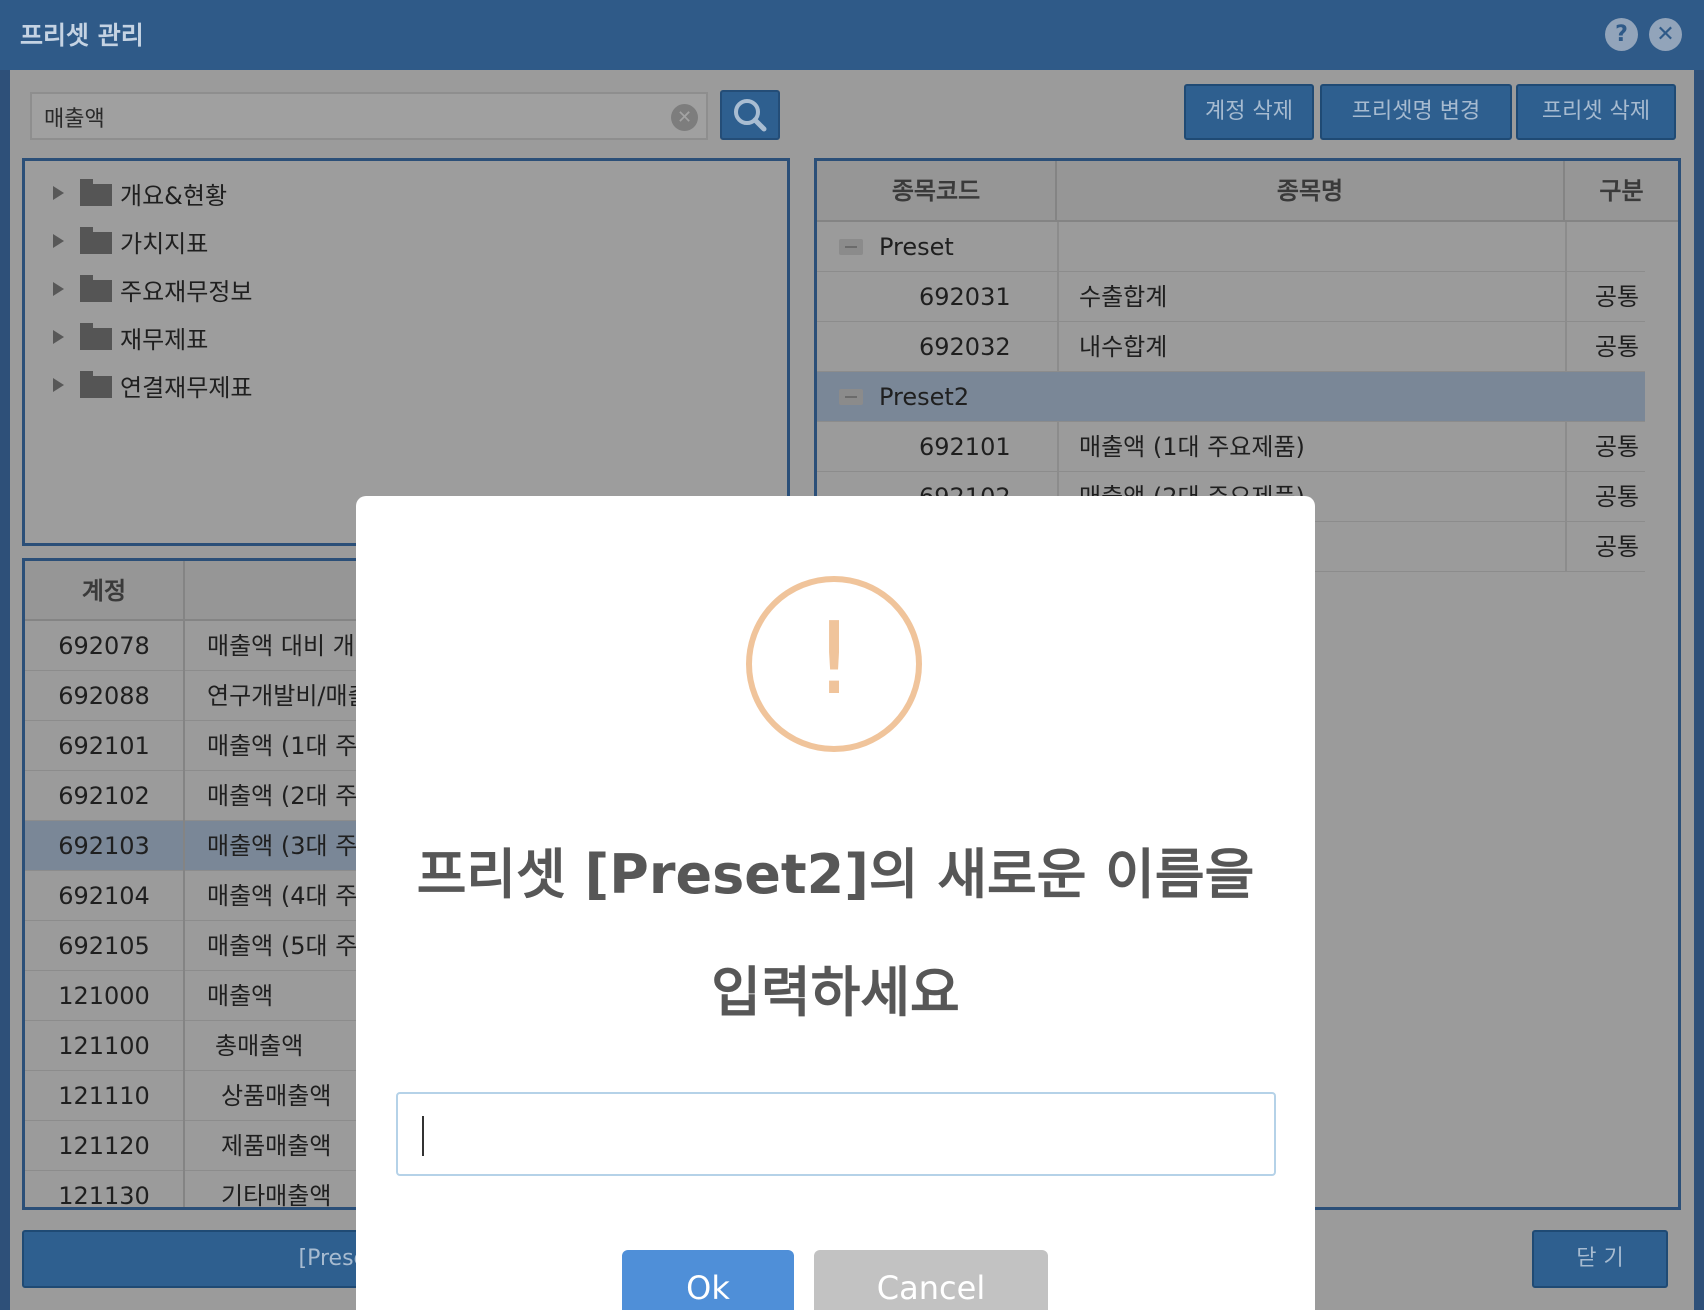 This screenshot has height=1310, width=1704. I want to click on preset-table-header: 종목코드 종목명 구분, so click(1247, 191).